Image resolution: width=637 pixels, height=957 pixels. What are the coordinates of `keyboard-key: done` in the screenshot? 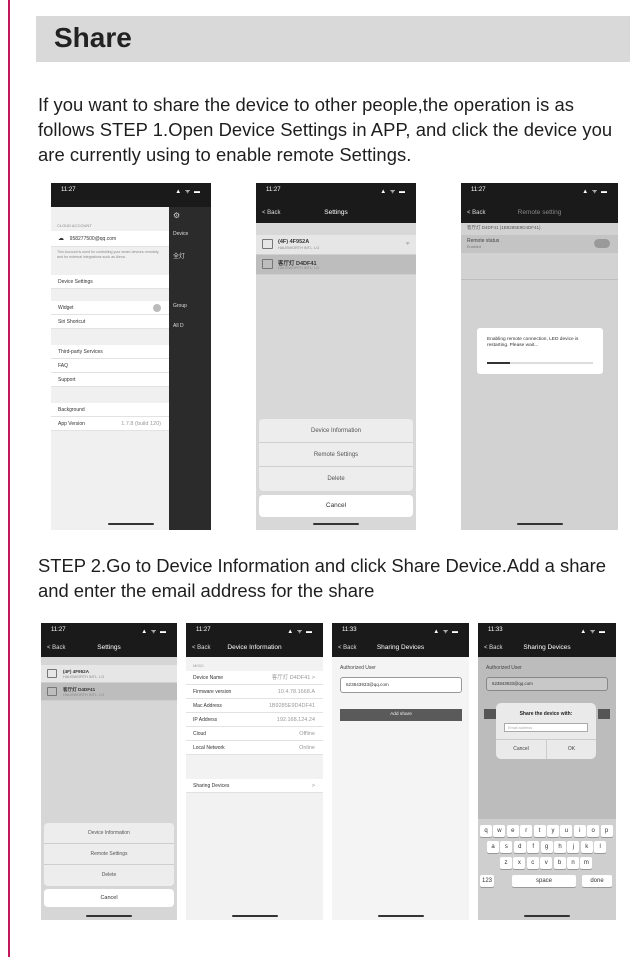 It's located at (597, 881).